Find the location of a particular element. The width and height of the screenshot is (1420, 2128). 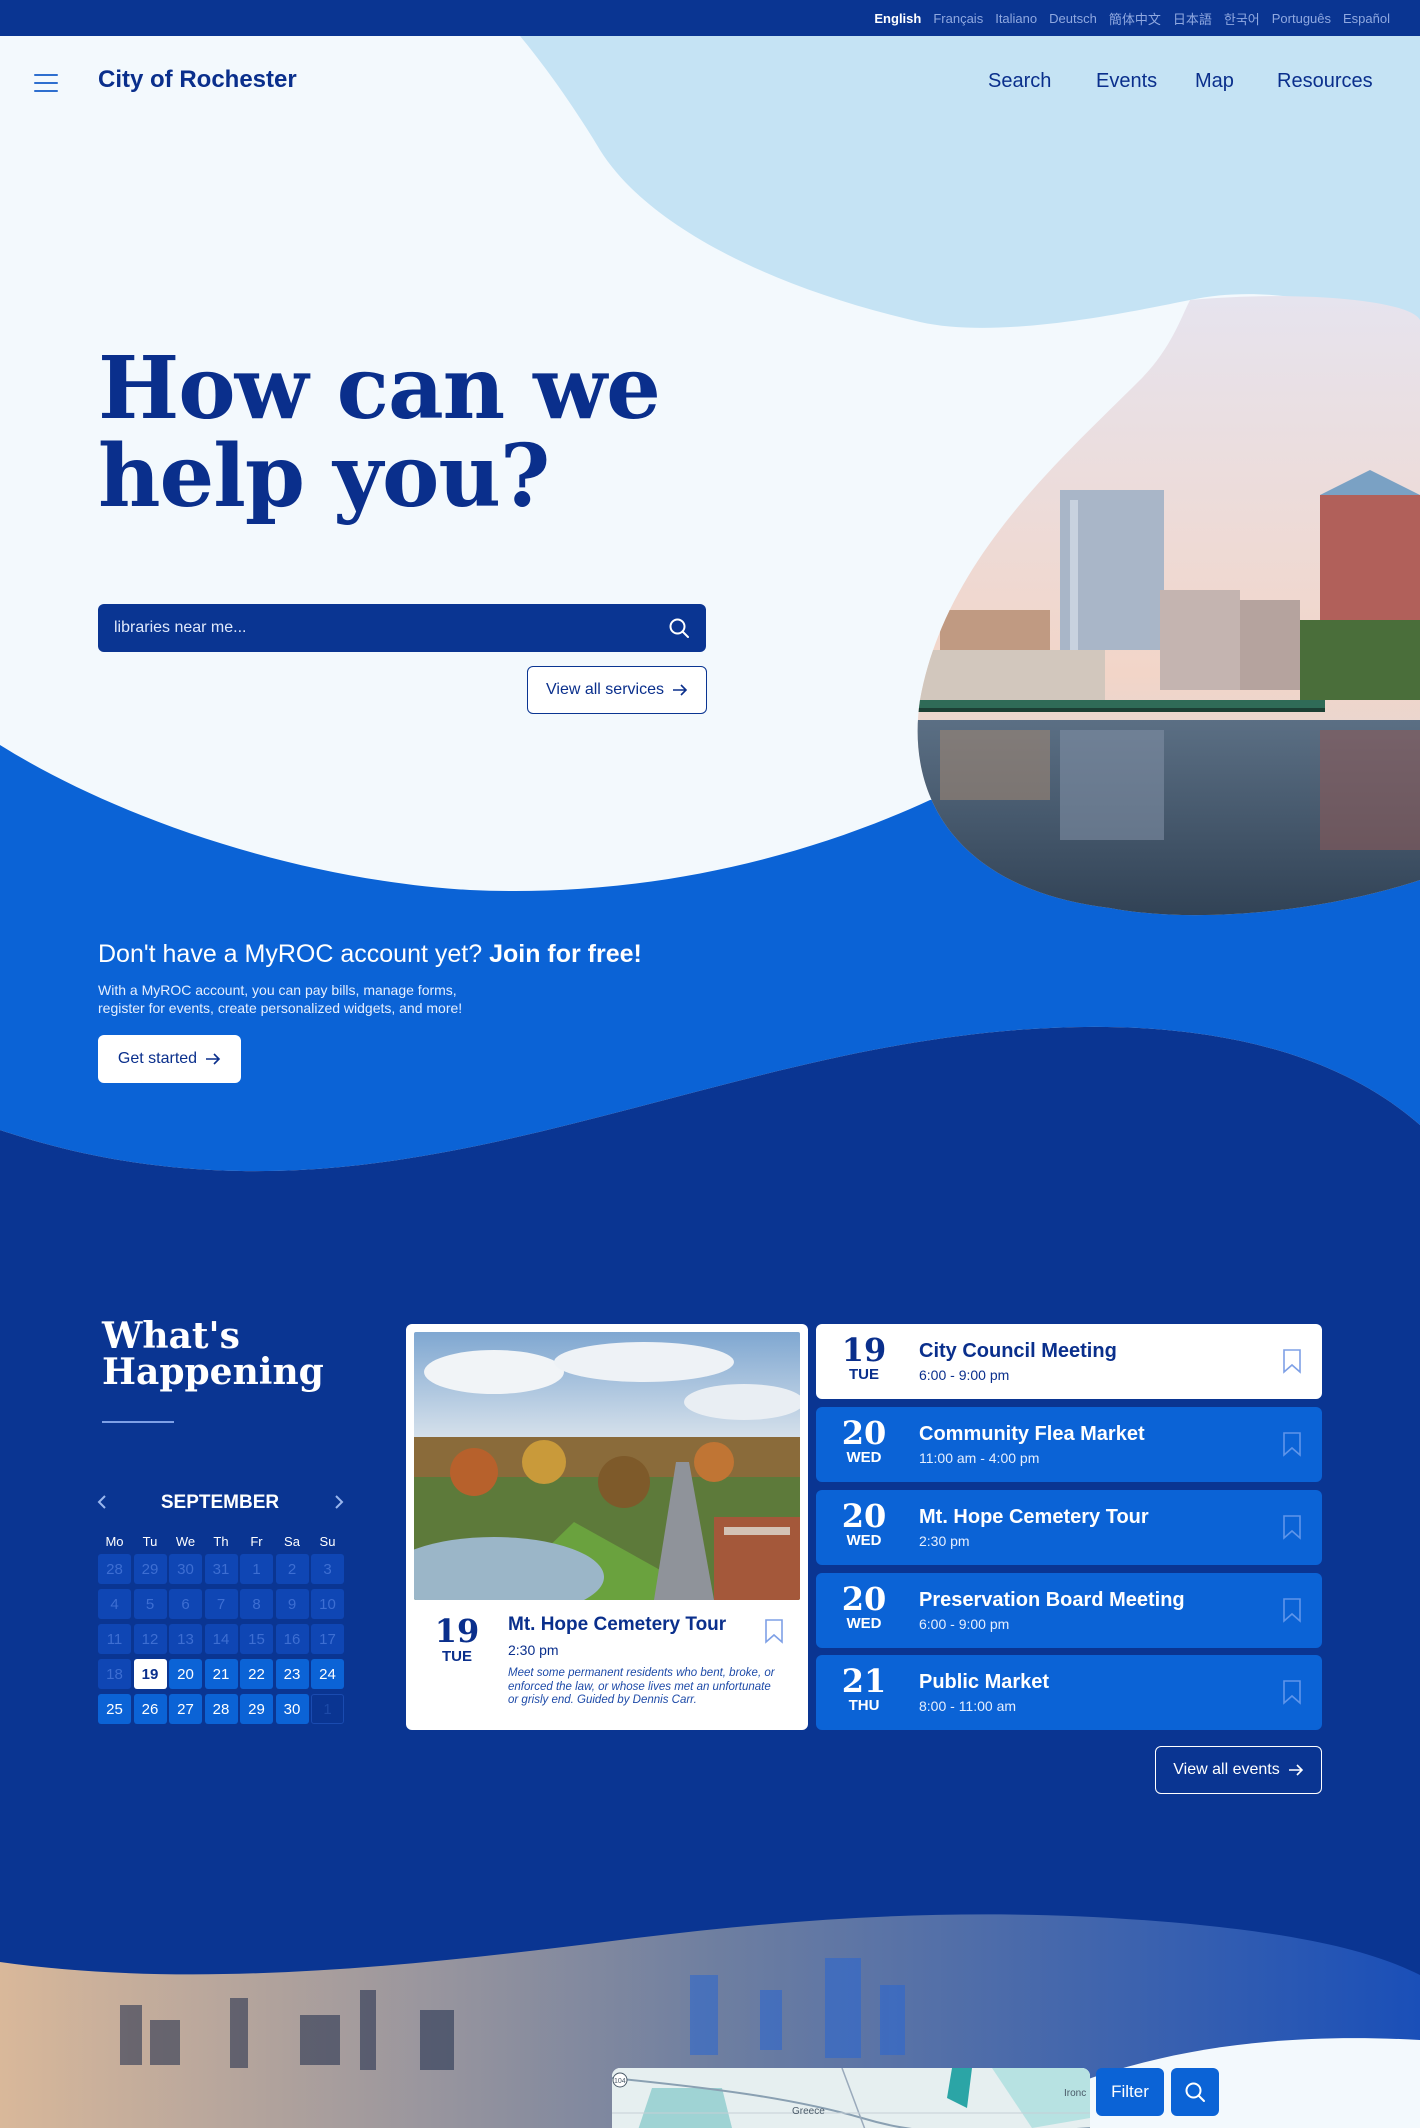

calendar-day: 9 is located at coordinates (292, 1604).